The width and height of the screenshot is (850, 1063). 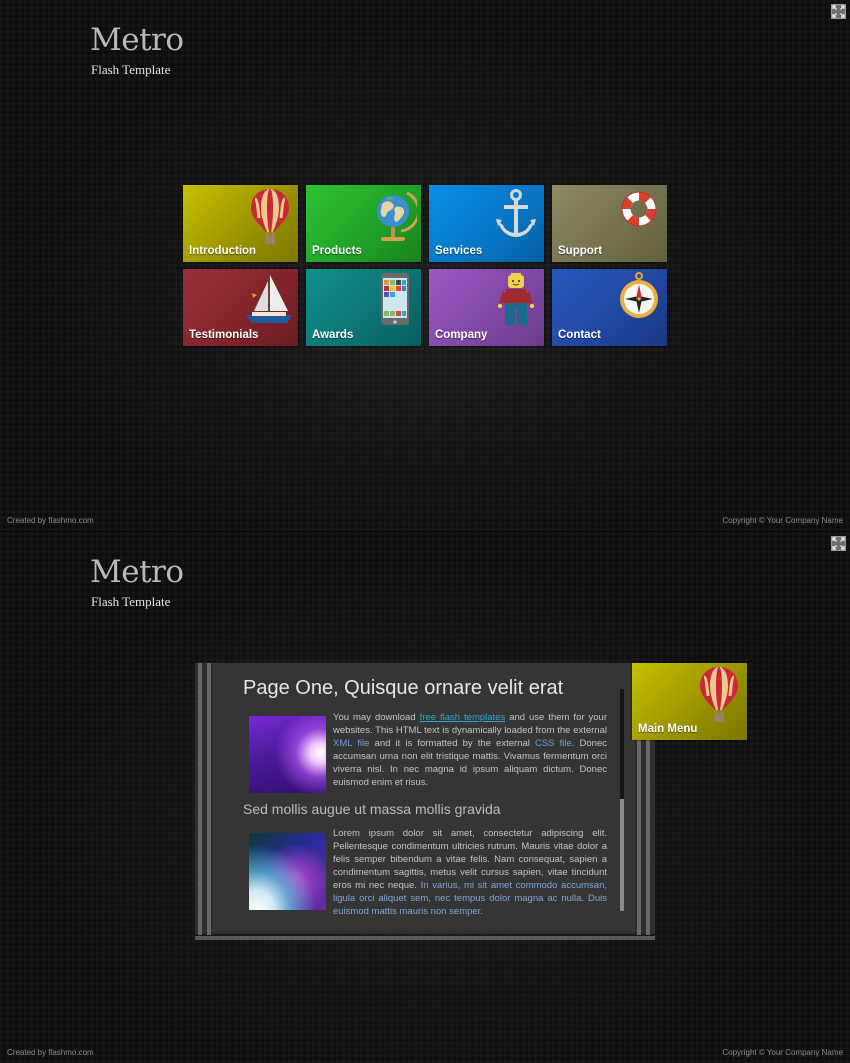 I want to click on main-menu-label: Main Menu, so click(x=668, y=729).